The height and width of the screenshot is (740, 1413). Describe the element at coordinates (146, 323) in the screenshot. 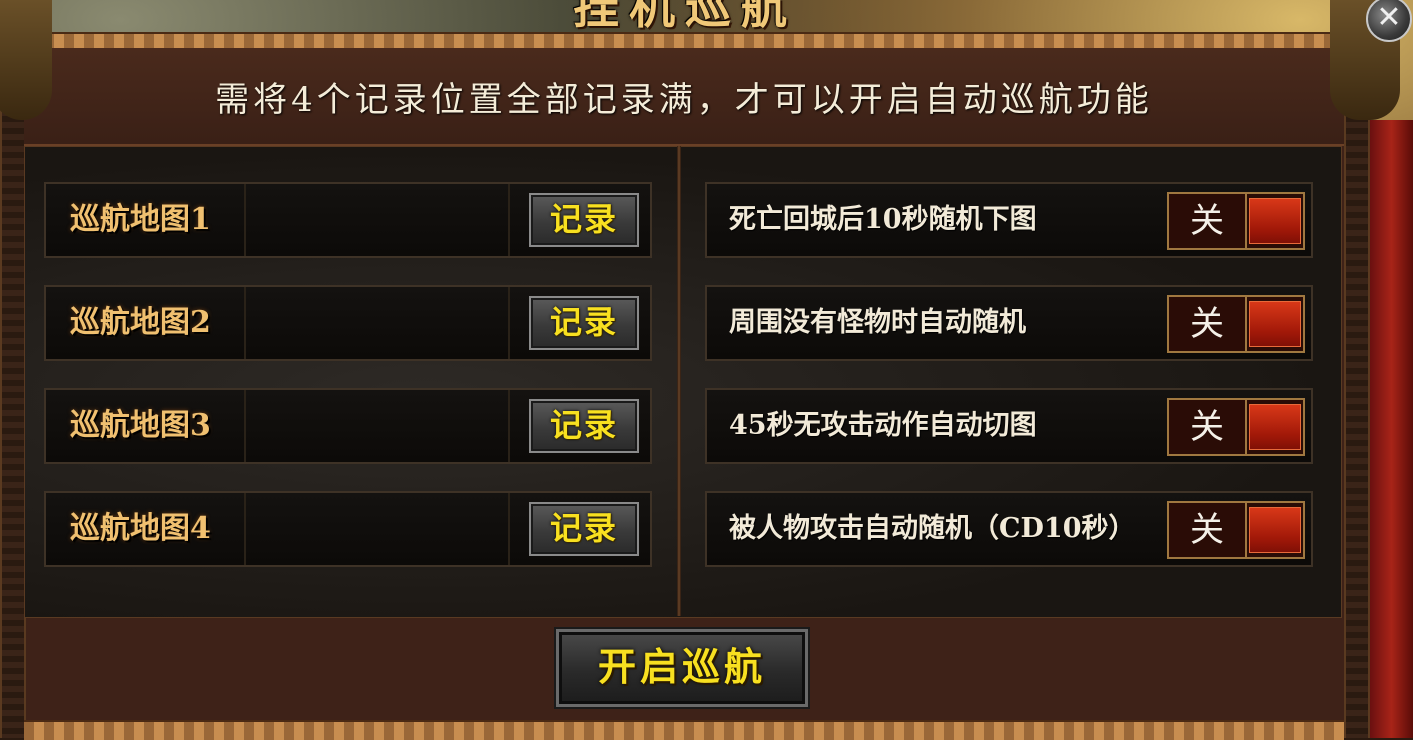

I see `map-label: 巡航地图2` at that location.